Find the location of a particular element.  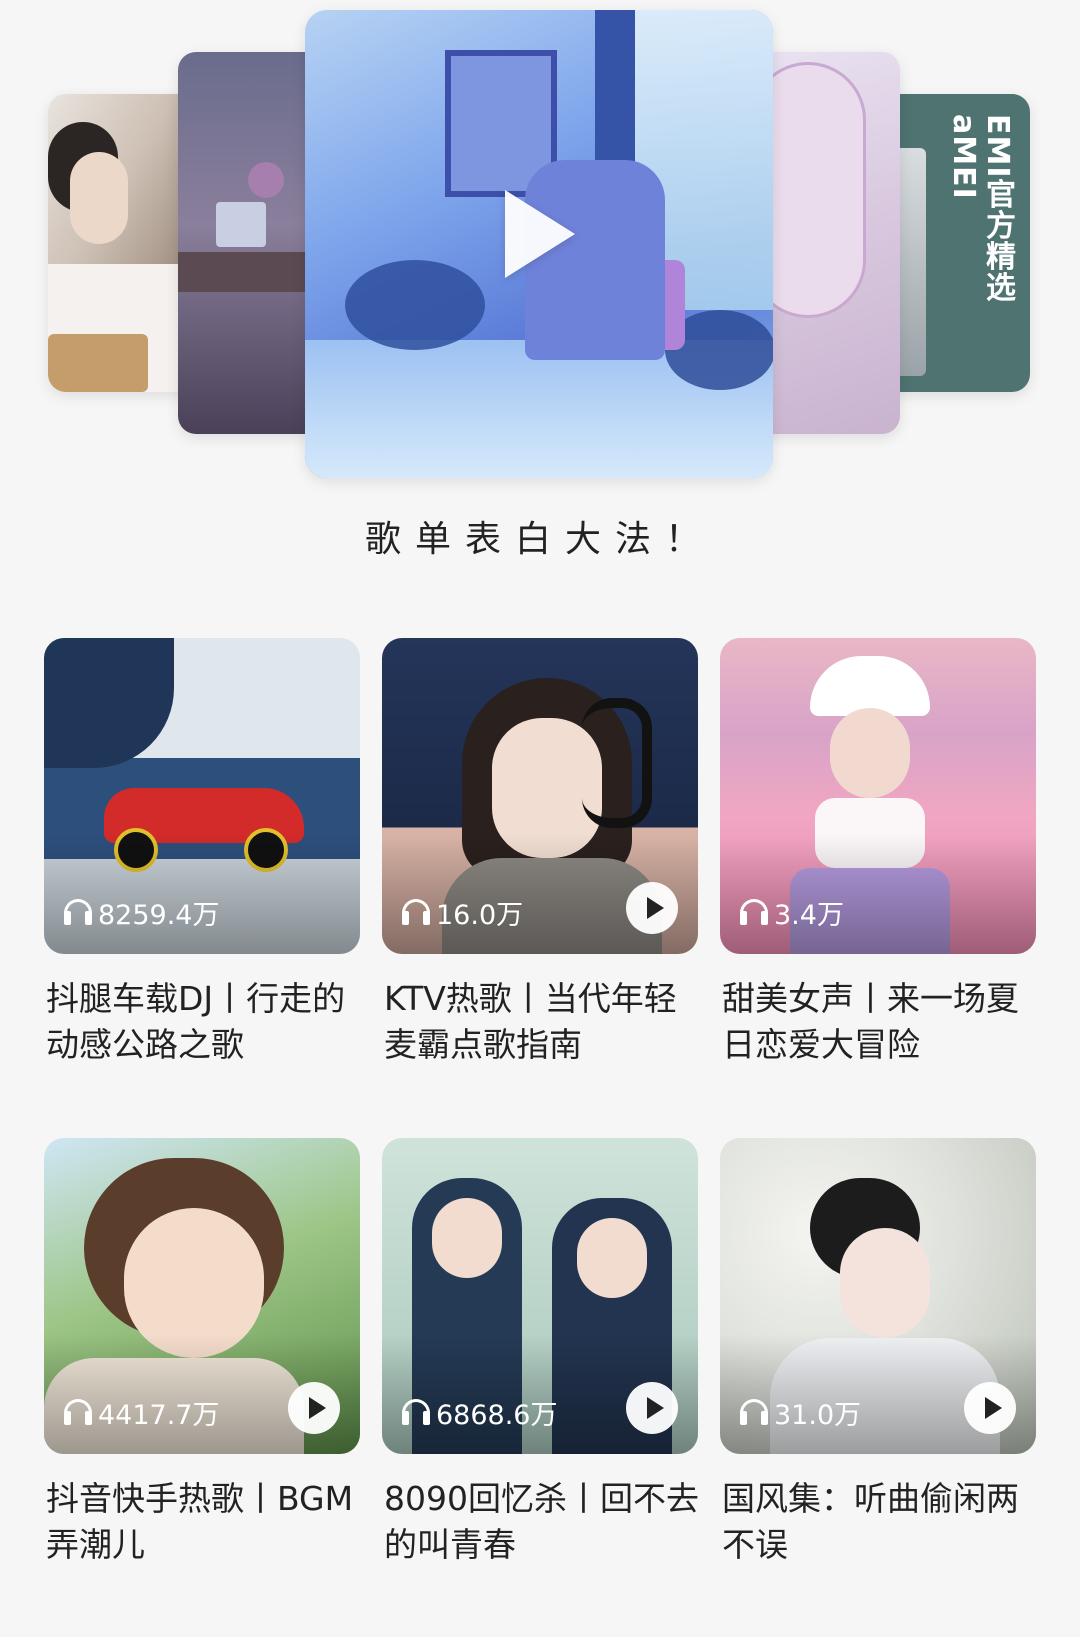

side-card-label: EMI官方精选 aMEI is located at coordinates (980, 208).